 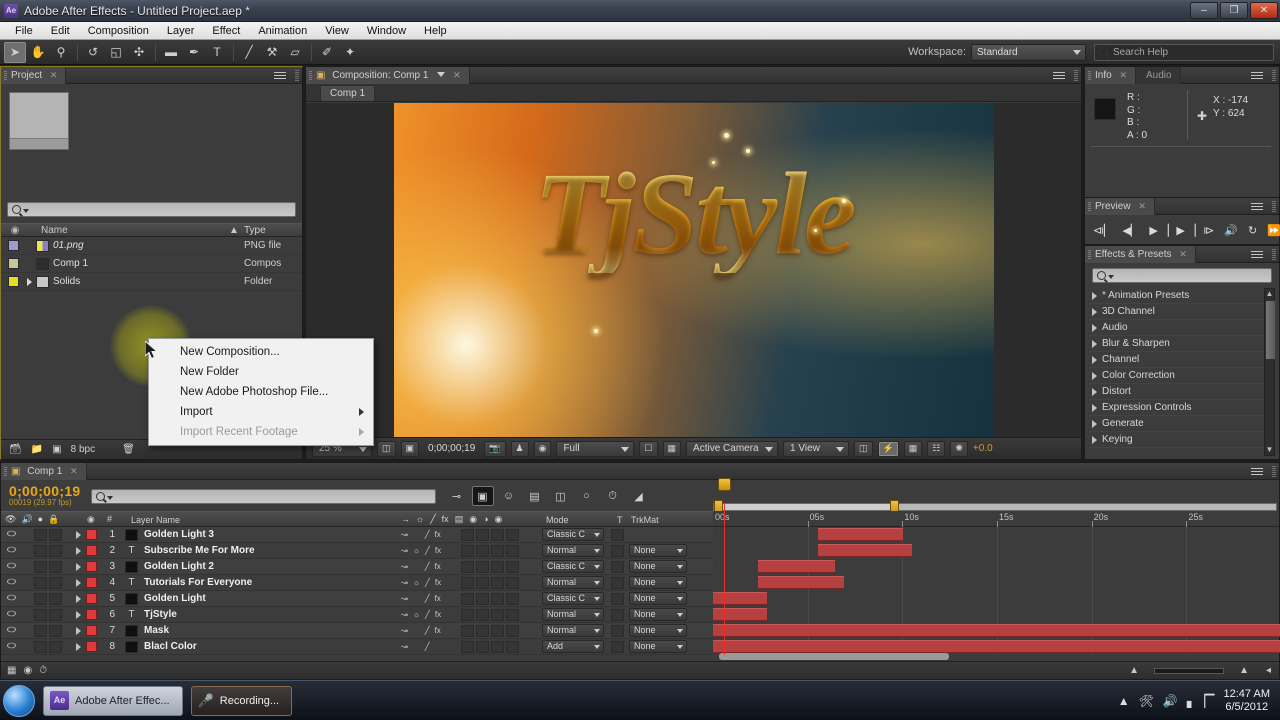 What do you see at coordinates (357, 535) in the screenshot?
I see `timeline-layer-row: 1 Golden Light 3 ↝ ╱ fx Classic C` at bounding box center [357, 535].